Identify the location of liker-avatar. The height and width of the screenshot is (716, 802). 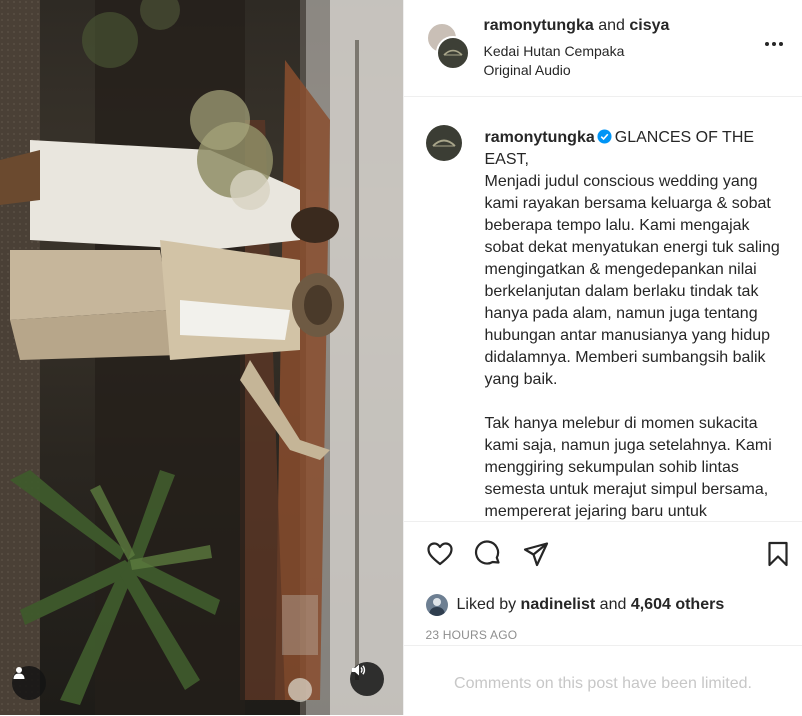
(437, 605).